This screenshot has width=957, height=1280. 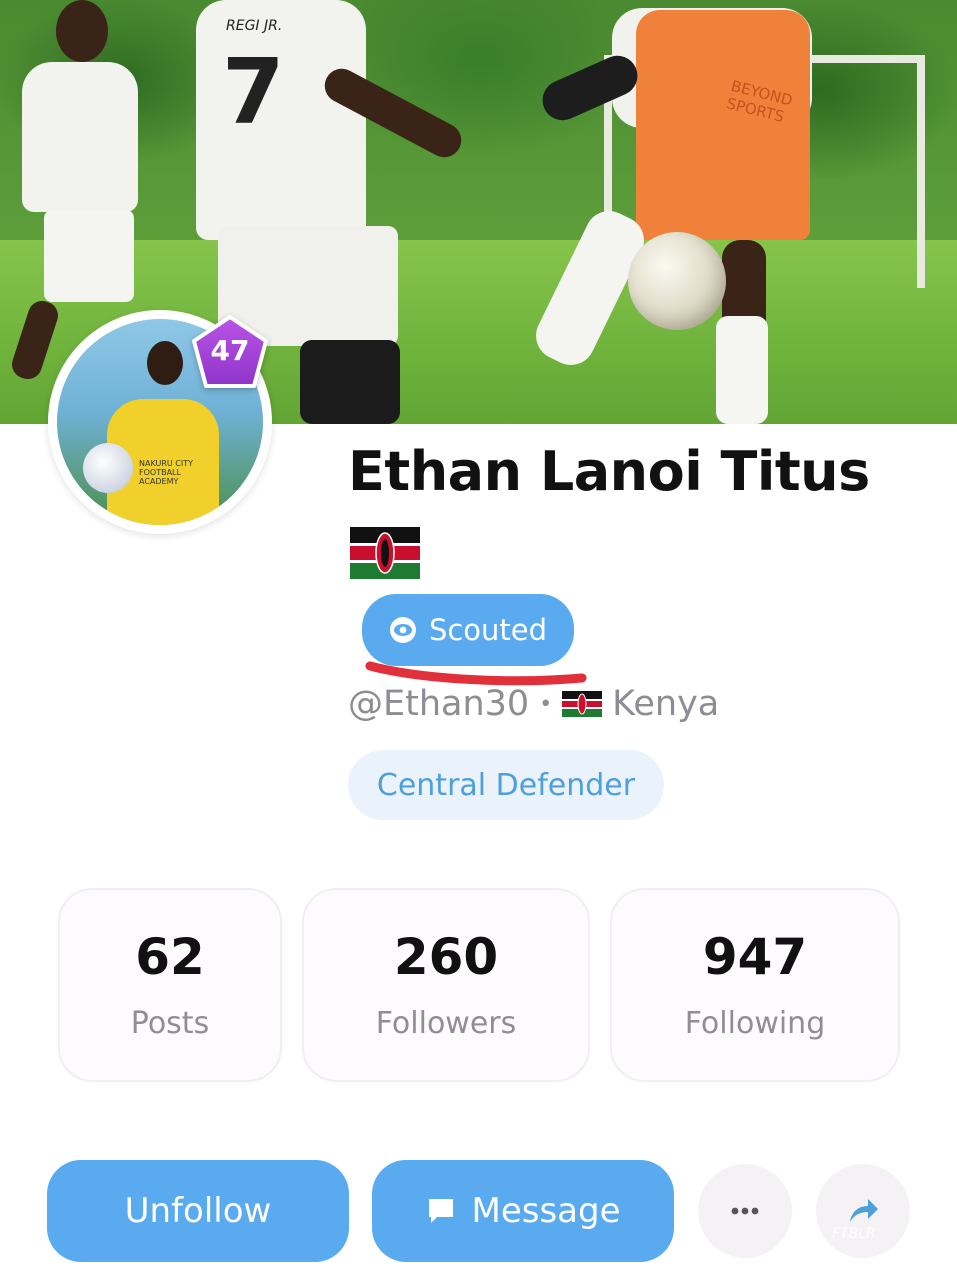 I want to click on level-badge: 47, so click(x=230, y=353).